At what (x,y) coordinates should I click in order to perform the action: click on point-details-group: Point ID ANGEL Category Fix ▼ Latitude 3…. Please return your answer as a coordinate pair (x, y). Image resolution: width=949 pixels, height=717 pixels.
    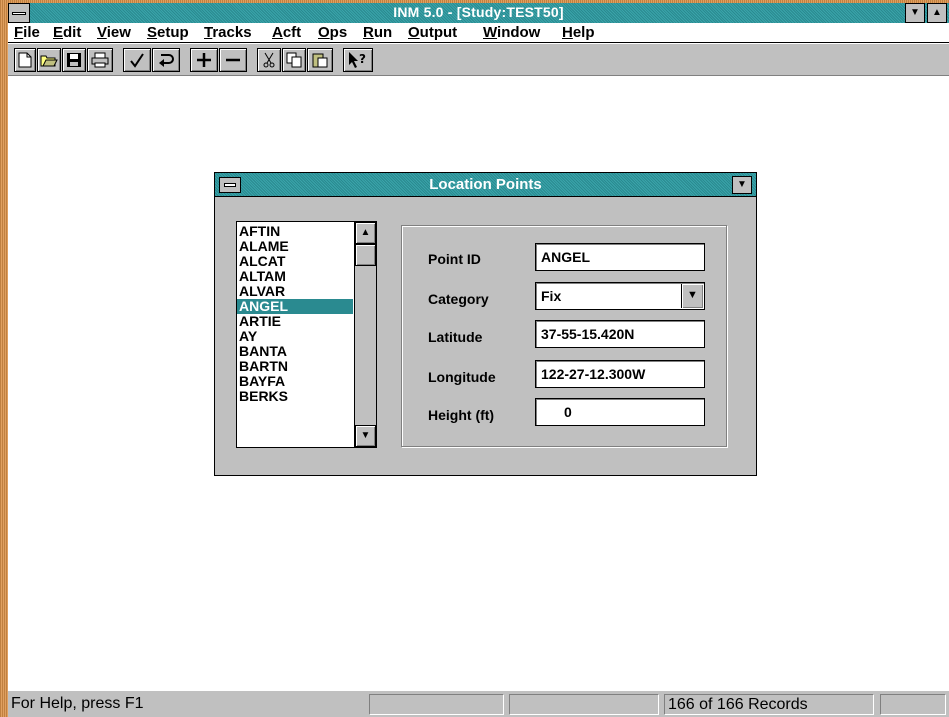
    Looking at the image, I should click on (564, 336).